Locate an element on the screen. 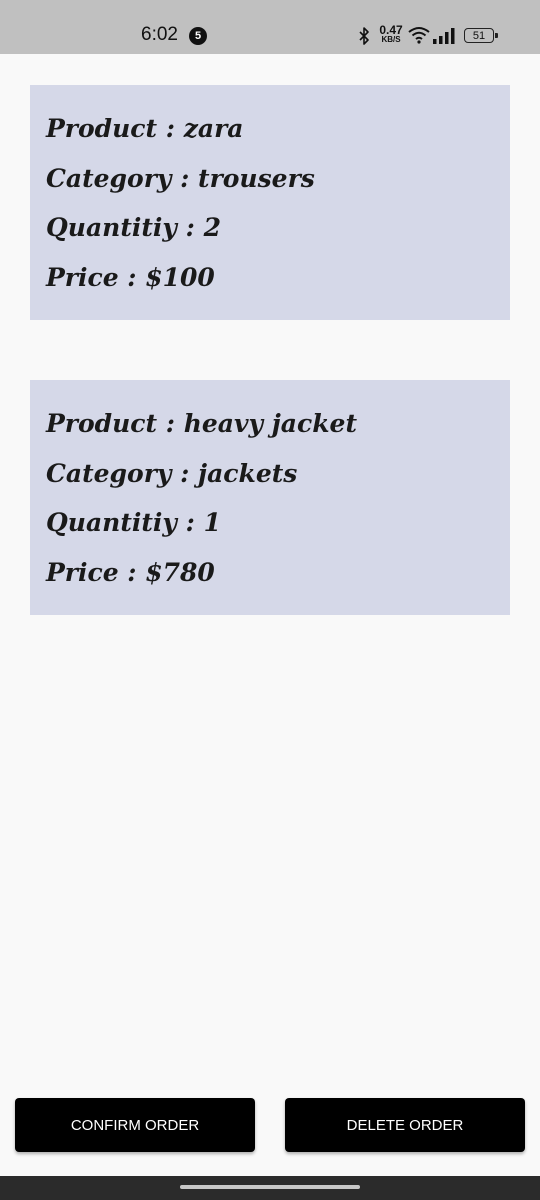  network-speed-unit: KB/S is located at coordinates (391, 39).